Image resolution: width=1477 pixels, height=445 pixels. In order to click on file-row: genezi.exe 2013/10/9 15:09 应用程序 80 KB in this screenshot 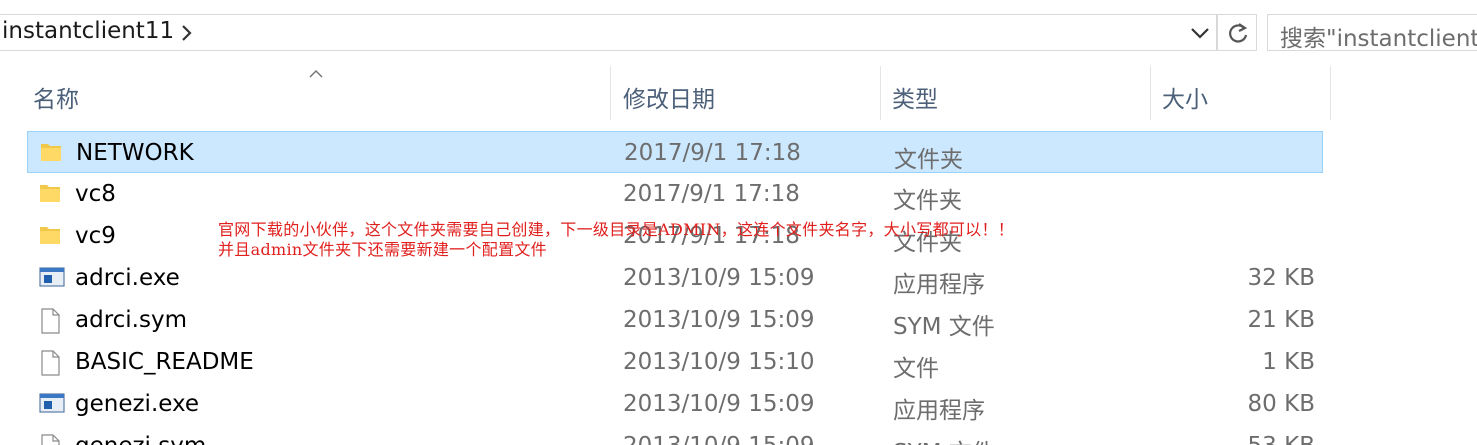, I will do `click(675, 404)`.